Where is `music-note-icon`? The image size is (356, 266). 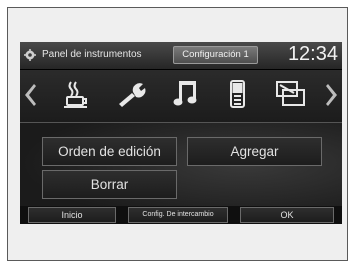 music-note-icon is located at coordinates (186, 94).